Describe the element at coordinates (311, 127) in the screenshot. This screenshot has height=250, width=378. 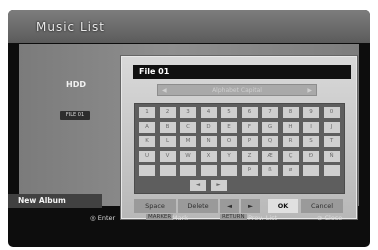
I see `key-1-8: I` at that location.